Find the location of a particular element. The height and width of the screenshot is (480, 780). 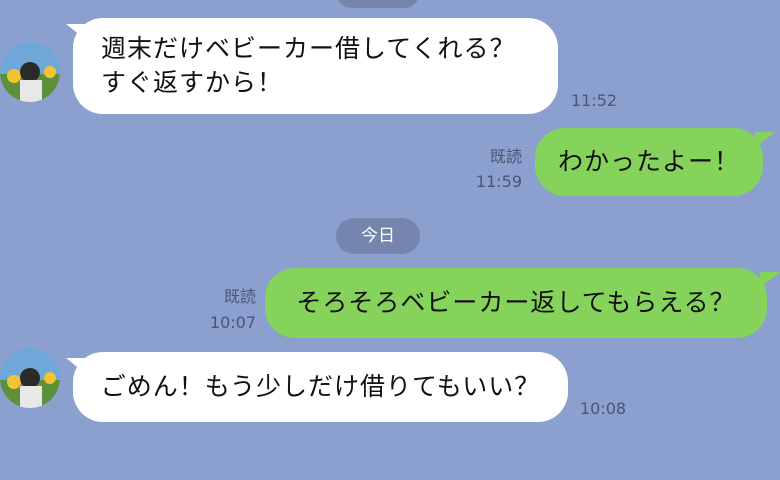

message-time: 10:07 is located at coordinates (232, 322).